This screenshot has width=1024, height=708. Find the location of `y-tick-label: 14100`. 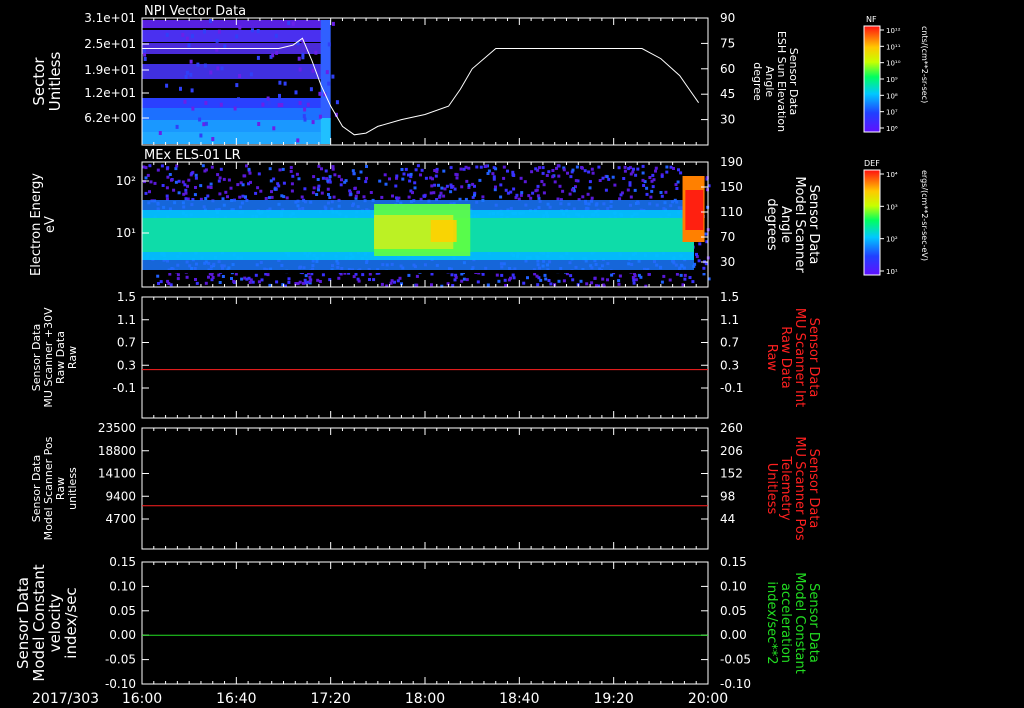

y-tick-label: 14100 is located at coordinates (117, 474).